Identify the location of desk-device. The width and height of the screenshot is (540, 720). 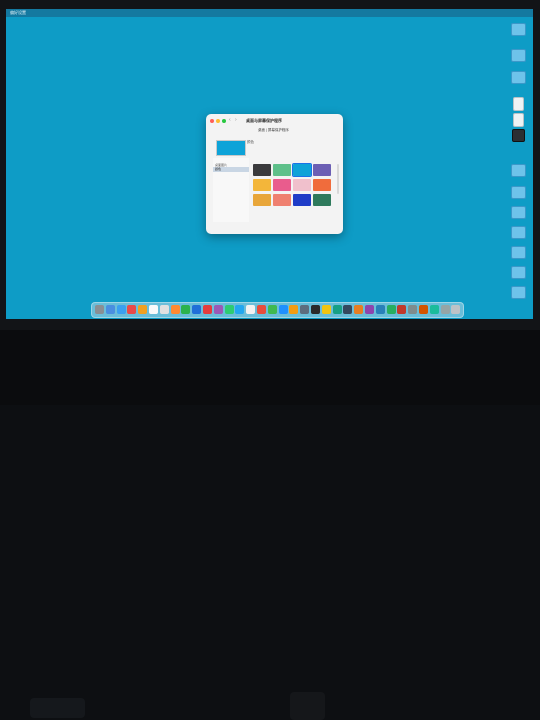
(57, 708).